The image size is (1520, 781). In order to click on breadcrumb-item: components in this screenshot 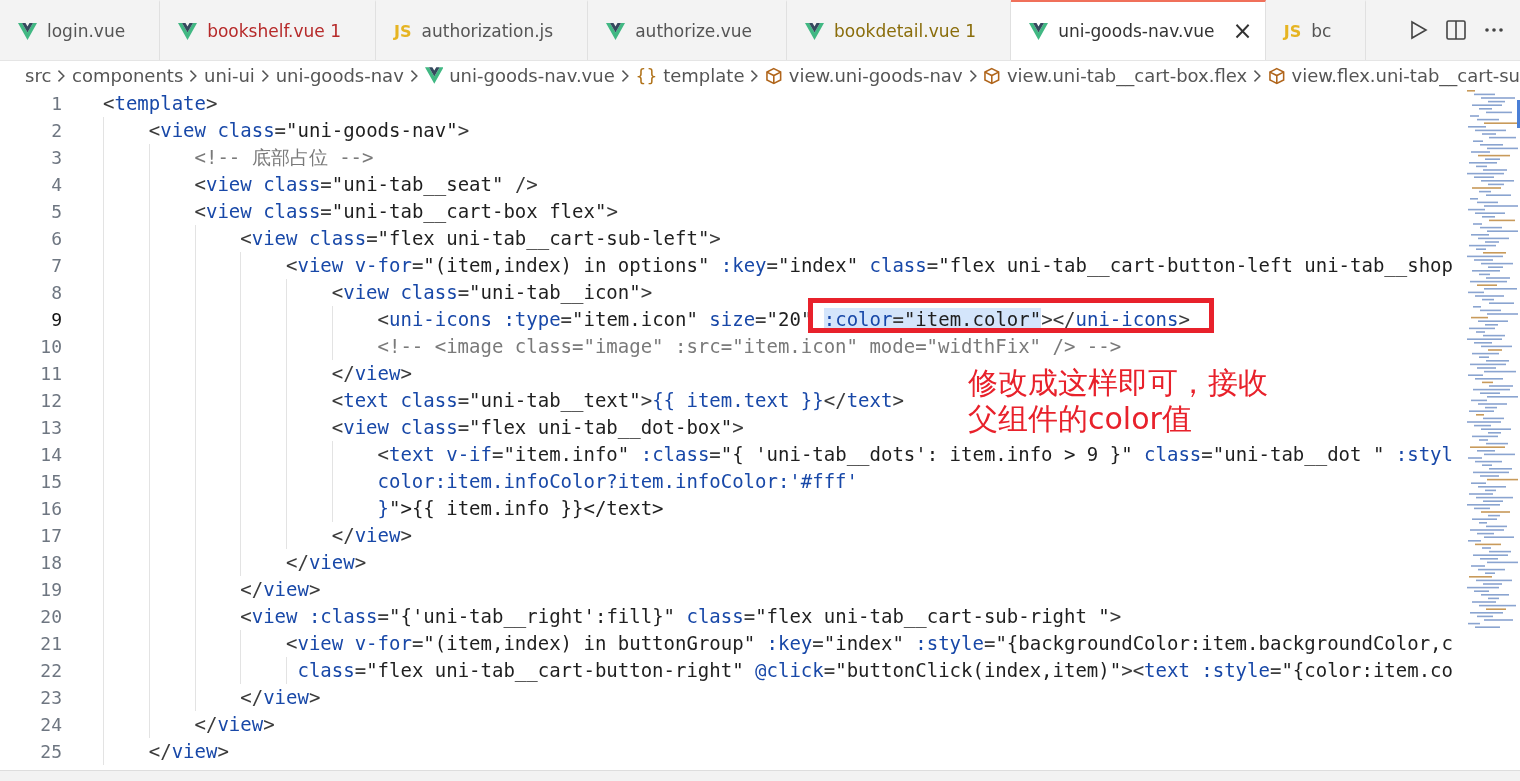, I will do `click(128, 75)`.